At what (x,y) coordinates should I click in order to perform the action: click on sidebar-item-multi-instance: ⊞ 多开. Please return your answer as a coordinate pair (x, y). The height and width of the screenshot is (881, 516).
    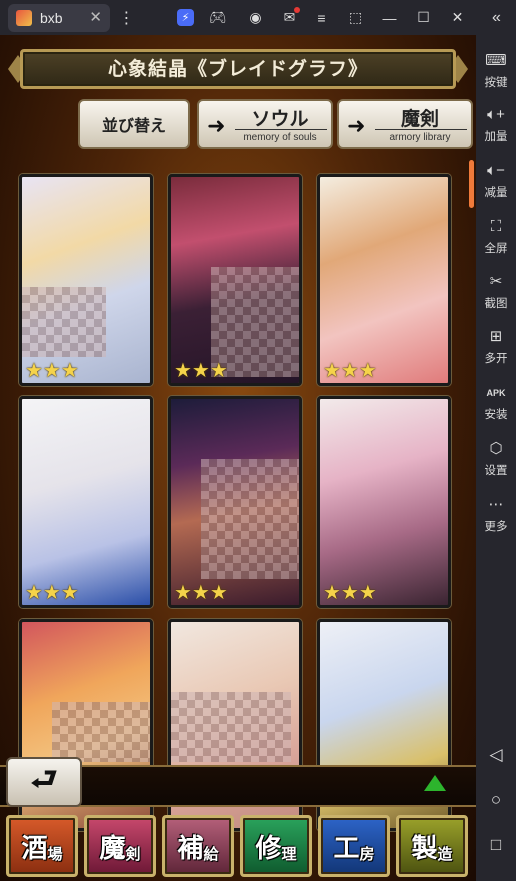
    Looking at the image, I should click on (496, 346).